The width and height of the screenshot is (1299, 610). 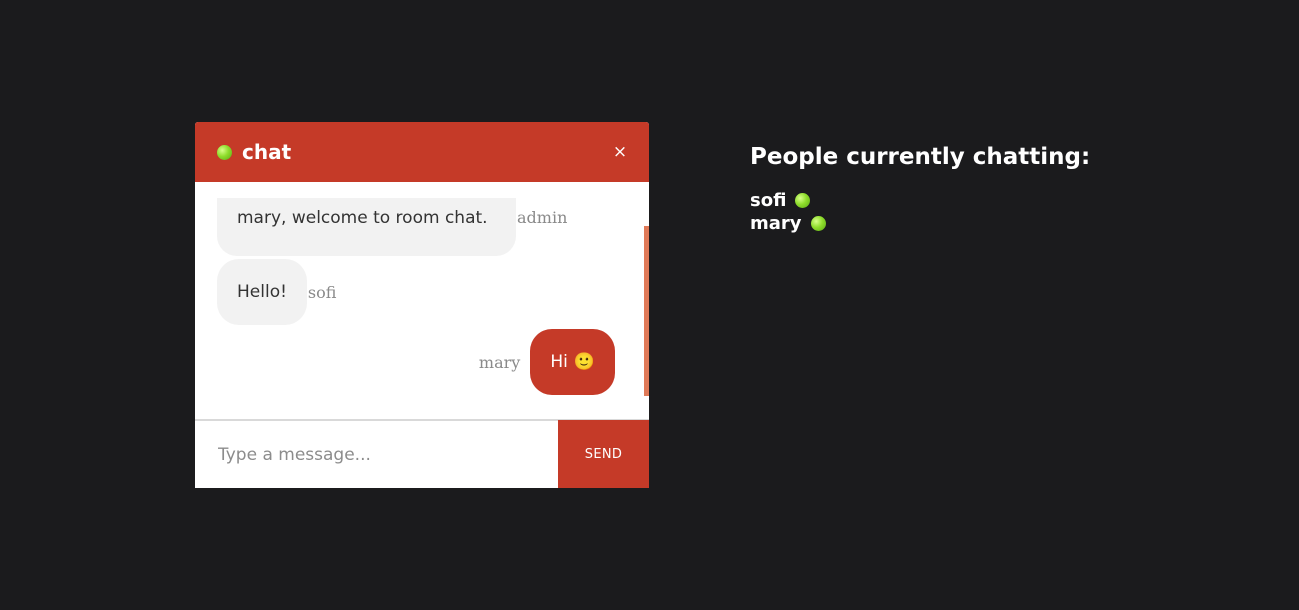 I want to click on person-item: sofi, so click(x=920, y=200).